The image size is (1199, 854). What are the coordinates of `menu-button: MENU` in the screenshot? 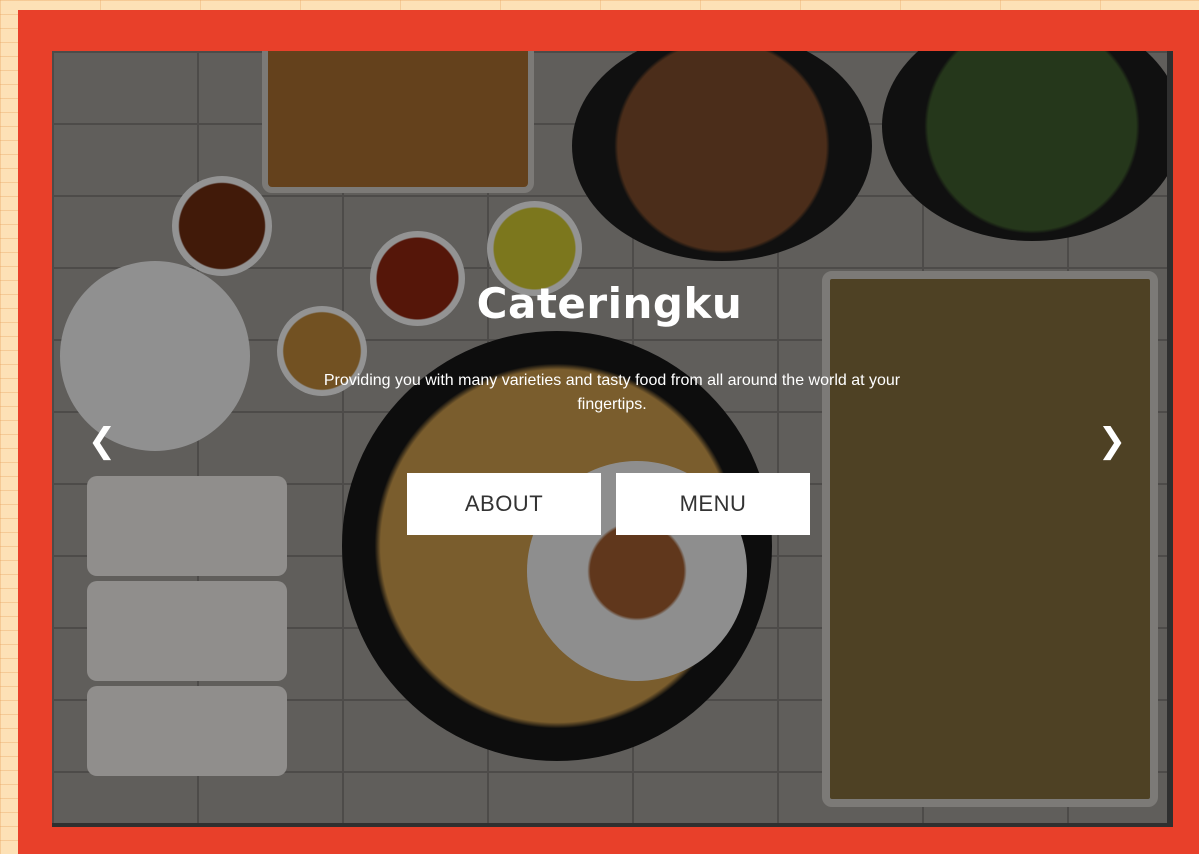 It's located at (713, 504).